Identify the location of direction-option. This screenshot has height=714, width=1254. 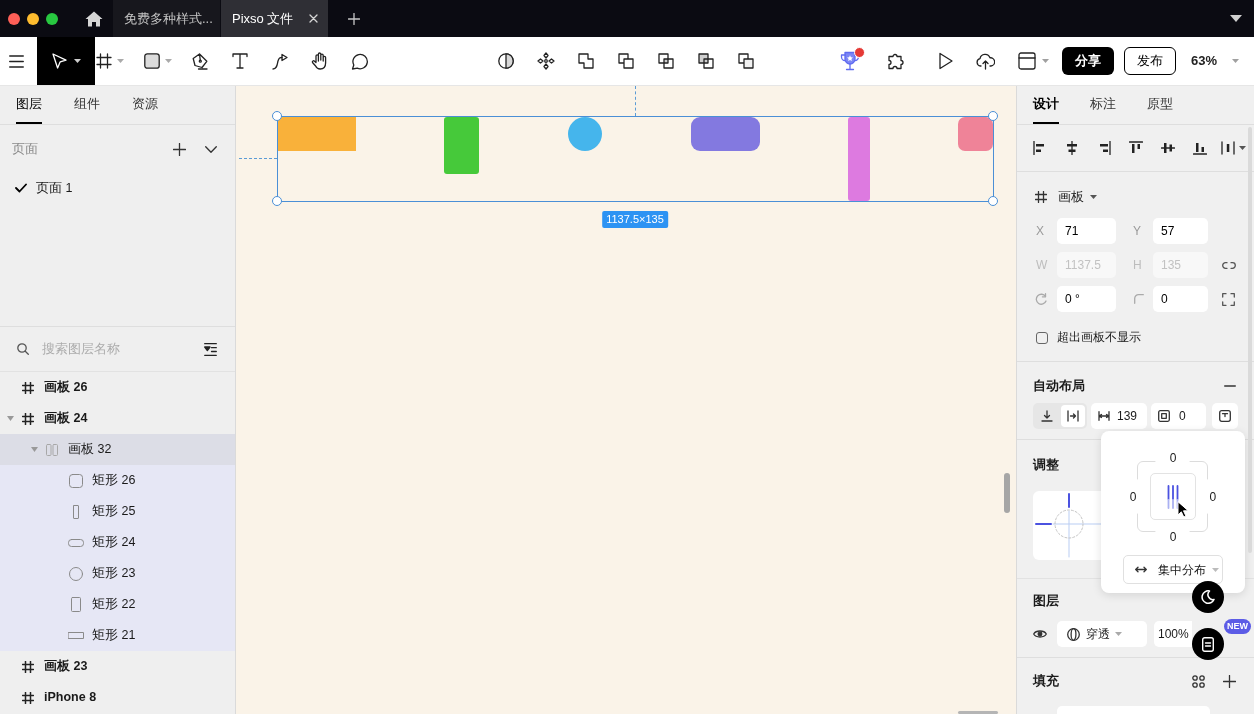
(1073, 416).